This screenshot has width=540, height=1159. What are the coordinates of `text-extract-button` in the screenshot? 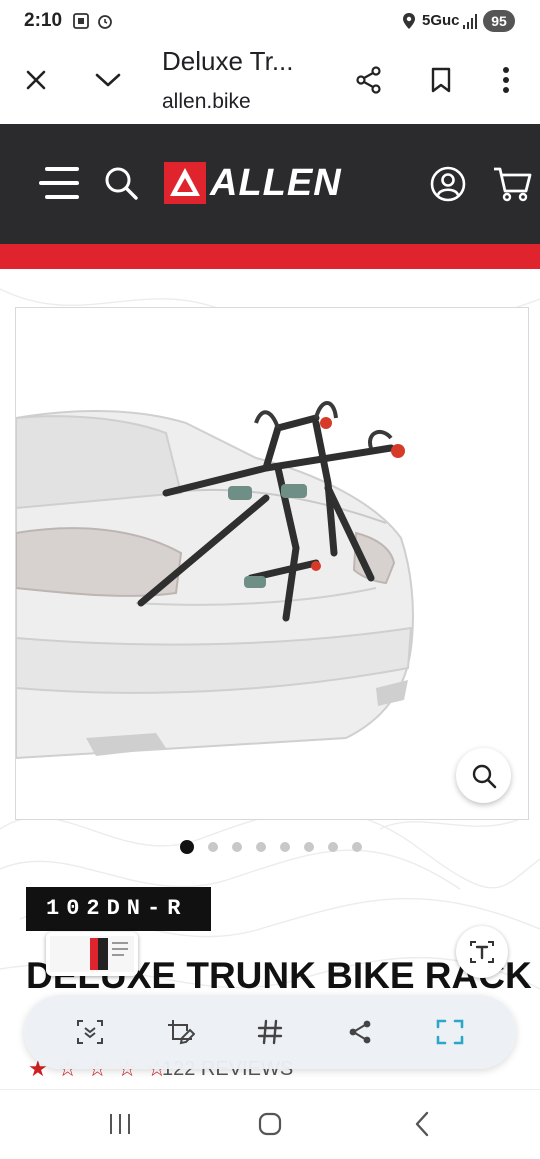 It's located at (482, 952).